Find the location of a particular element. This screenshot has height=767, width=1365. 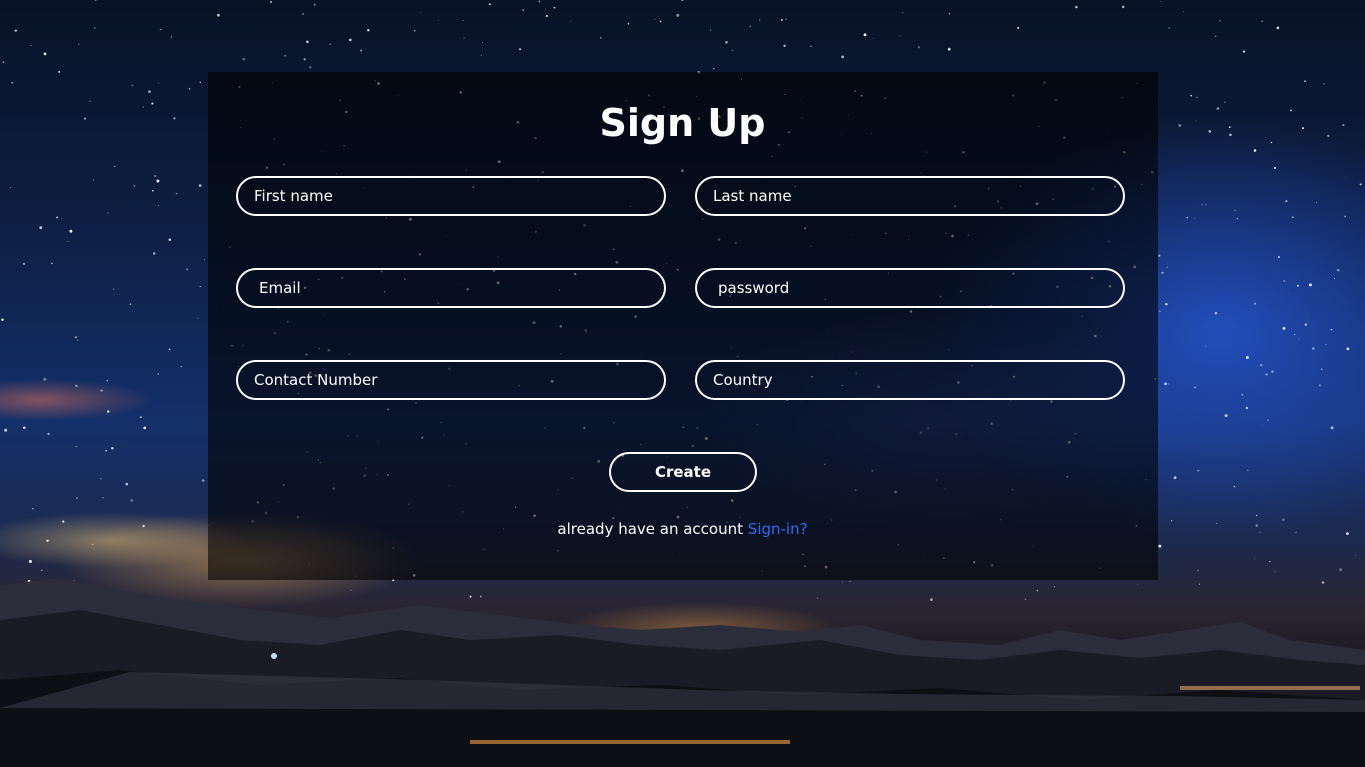

signin-link: Sign-in? is located at coordinates (778, 529).